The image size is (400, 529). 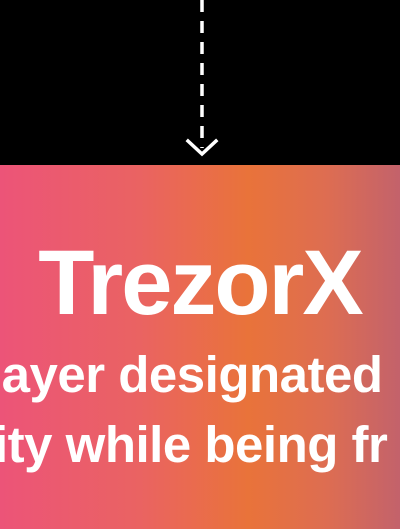 I want to click on tagline-line-2: ity while being fr, so click(x=194, y=444).